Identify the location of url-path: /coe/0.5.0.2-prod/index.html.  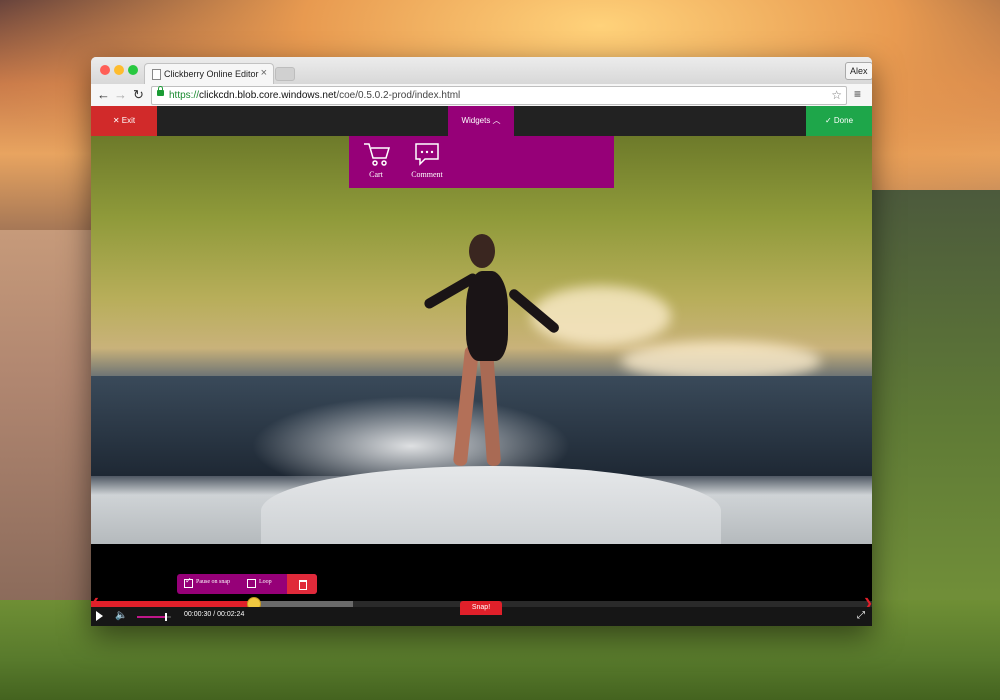
(398, 95).